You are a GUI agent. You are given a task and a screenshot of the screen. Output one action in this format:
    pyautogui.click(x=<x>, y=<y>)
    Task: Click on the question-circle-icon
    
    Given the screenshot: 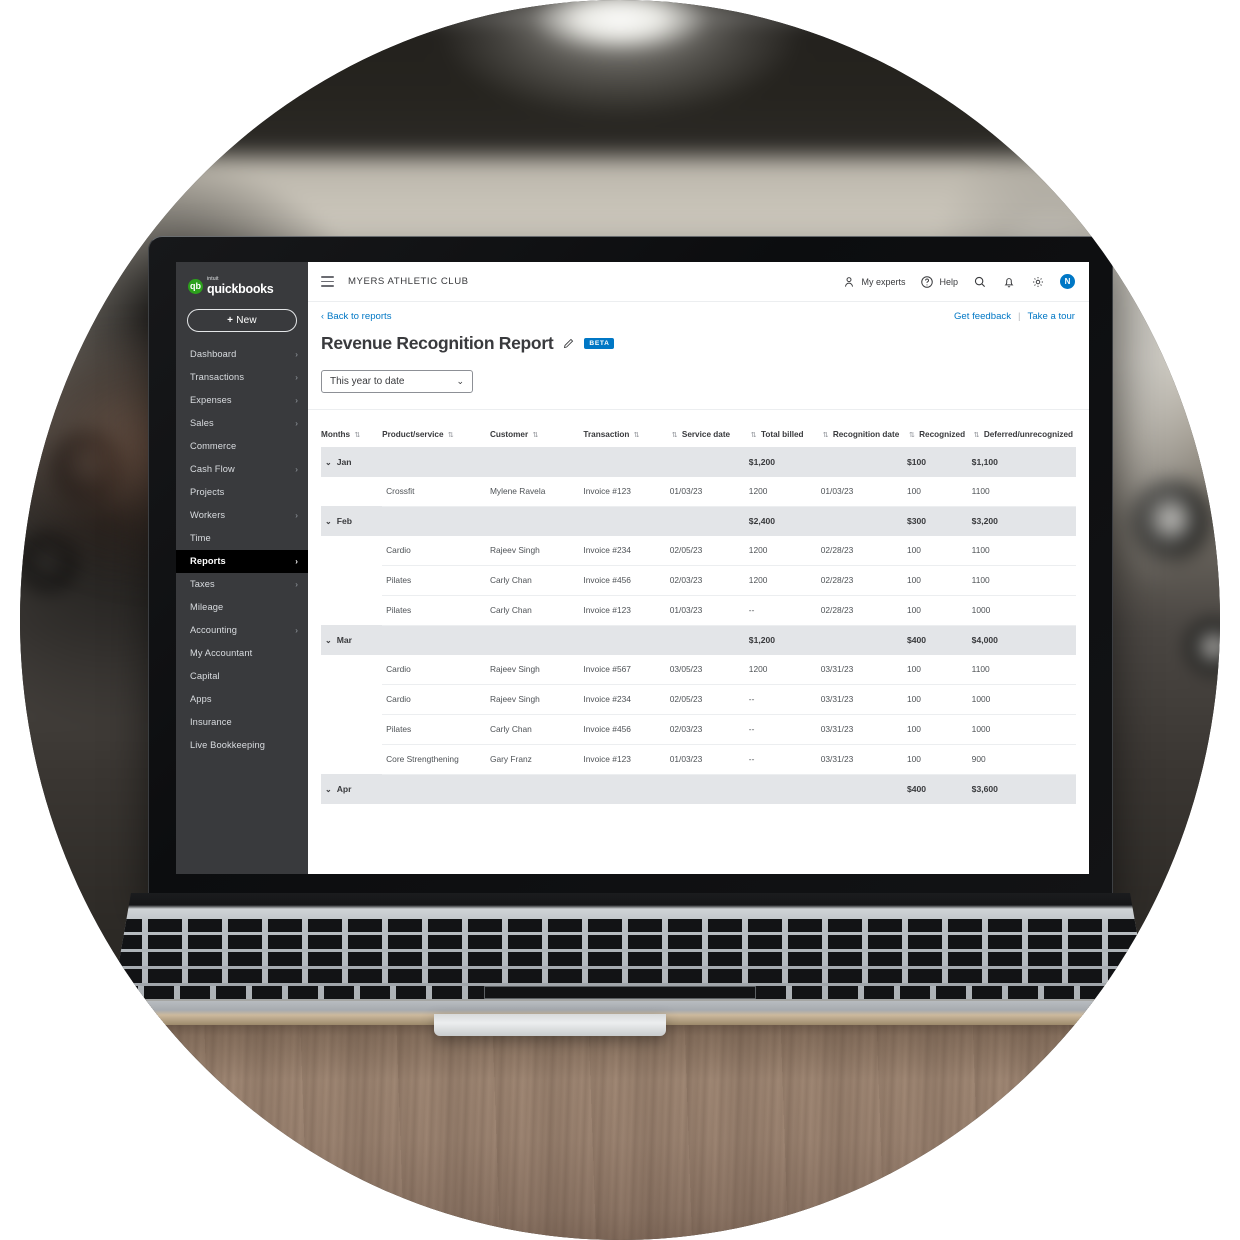 What is the action you would take?
    pyautogui.click(x=927, y=282)
    